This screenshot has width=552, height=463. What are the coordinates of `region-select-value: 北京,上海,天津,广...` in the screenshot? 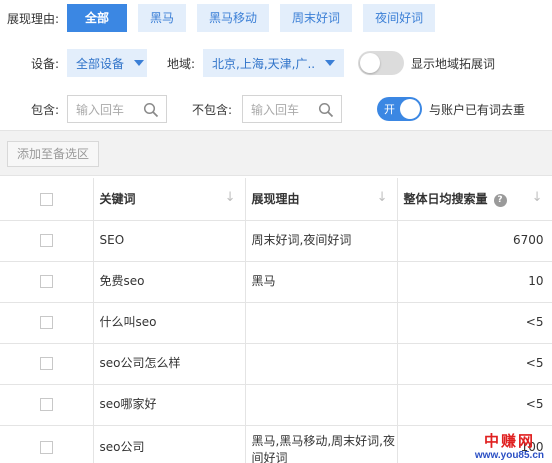 It's located at (263, 63).